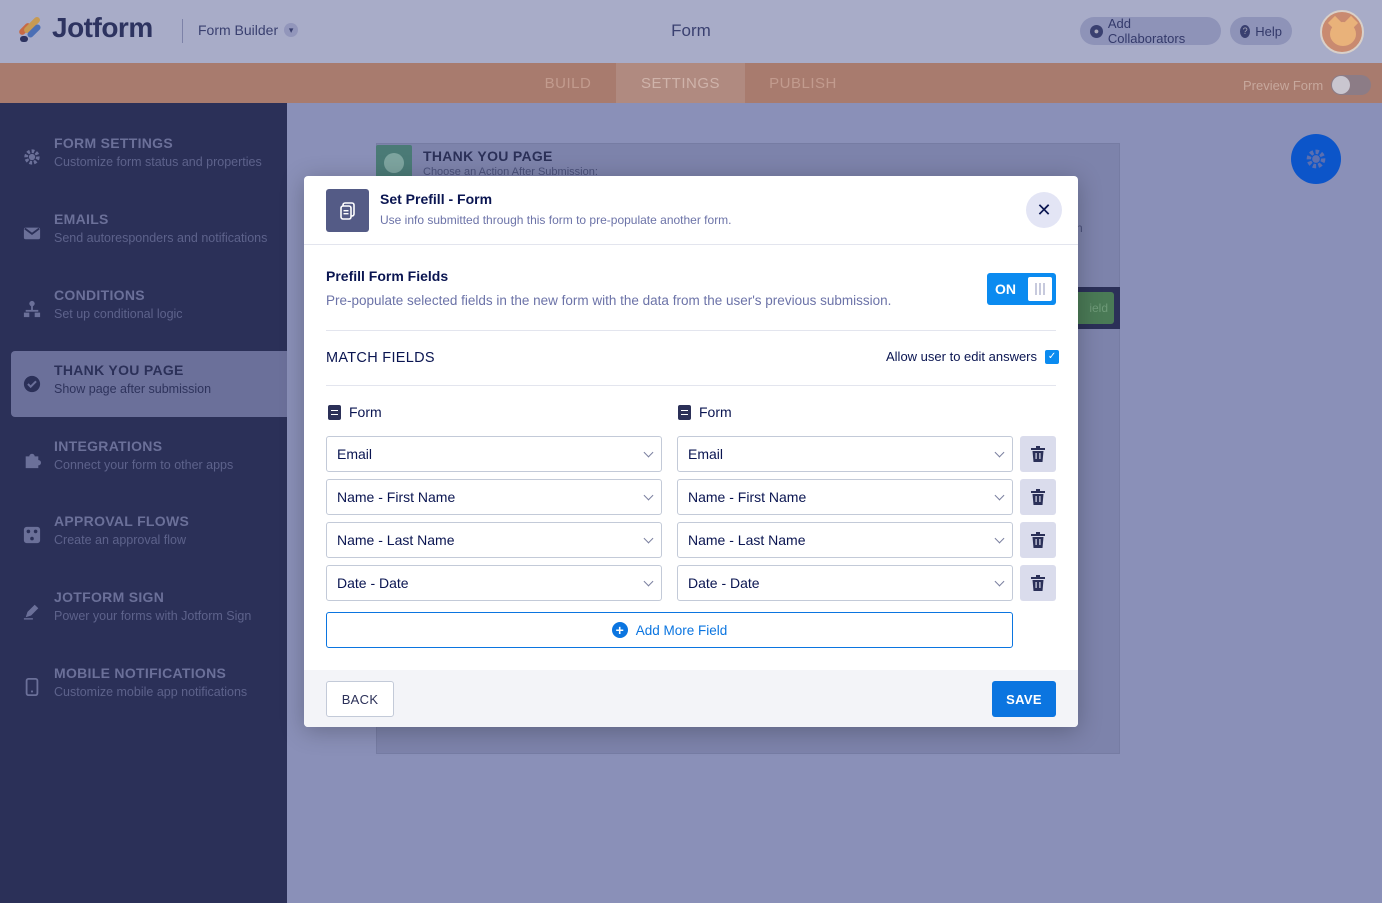  What do you see at coordinates (153, 616) in the screenshot?
I see `sidebar-item-subtitle: Power your forms with Jotform Sign` at bounding box center [153, 616].